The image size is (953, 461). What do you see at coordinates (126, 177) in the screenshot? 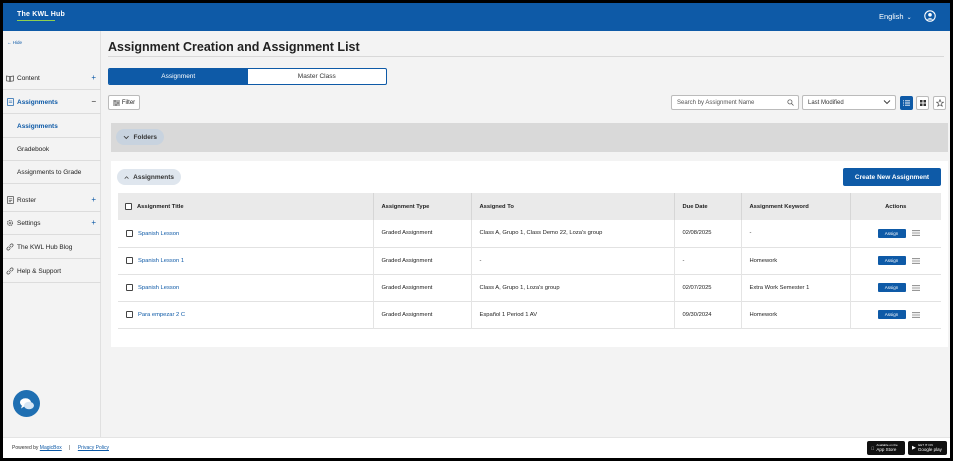
I see `chevron-up-icon` at bounding box center [126, 177].